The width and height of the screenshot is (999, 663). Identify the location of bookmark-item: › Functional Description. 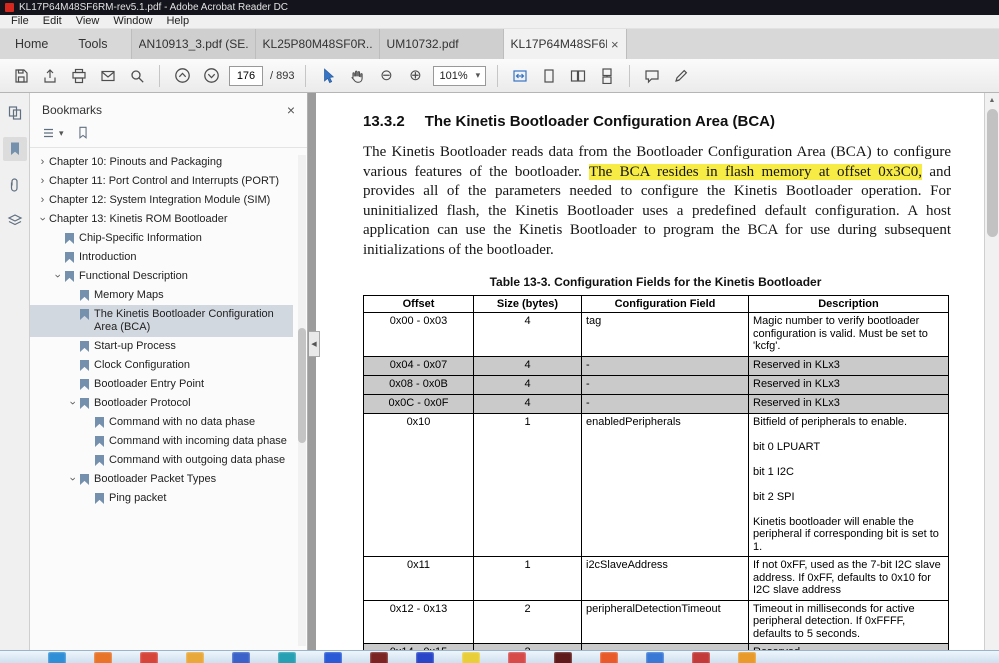
(161, 276).